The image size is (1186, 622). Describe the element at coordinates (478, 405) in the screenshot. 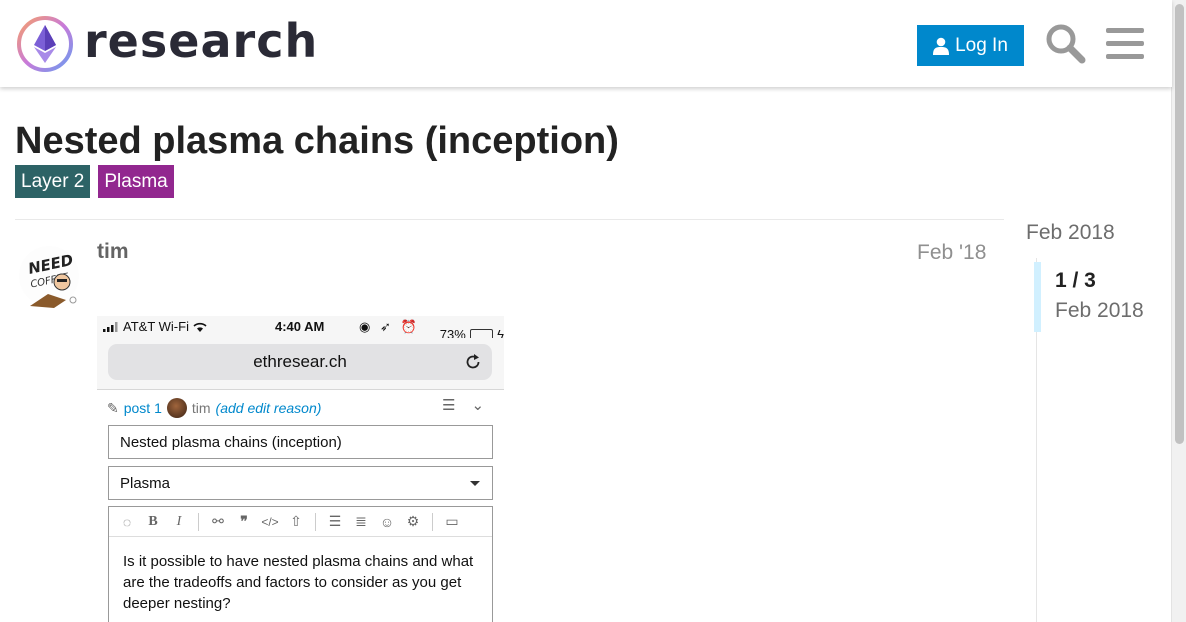

I see `chevron-down-icon: ⌄` at that location.